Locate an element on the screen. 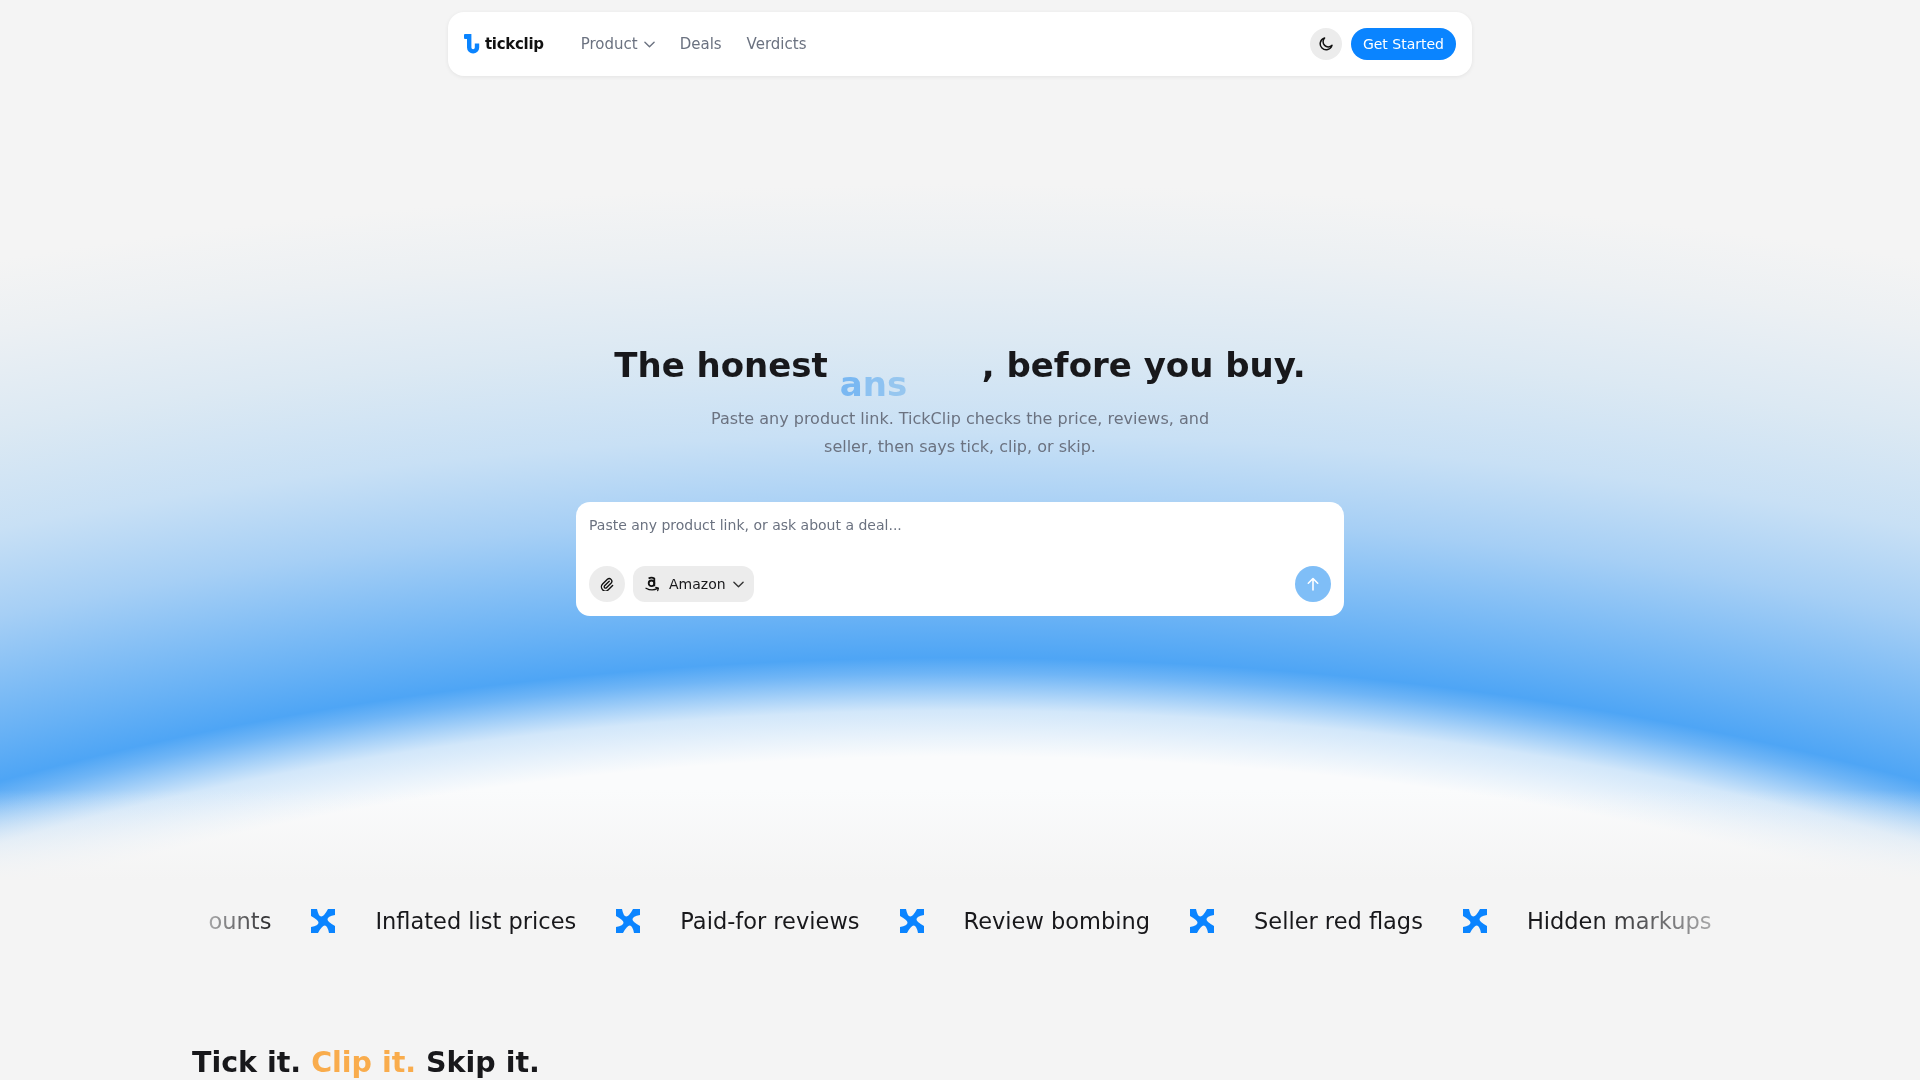 This screenshot has height=1080, width=1920. hero-heading: The honest ans , before you buy. is located at coordinates (960, 375).